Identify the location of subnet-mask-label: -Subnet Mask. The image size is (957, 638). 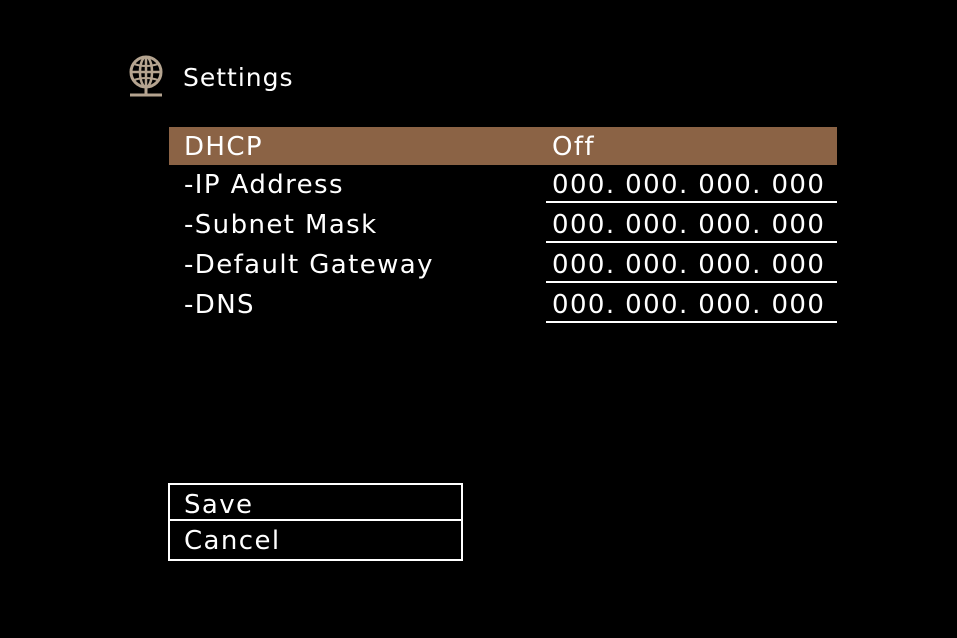
(281, 225).